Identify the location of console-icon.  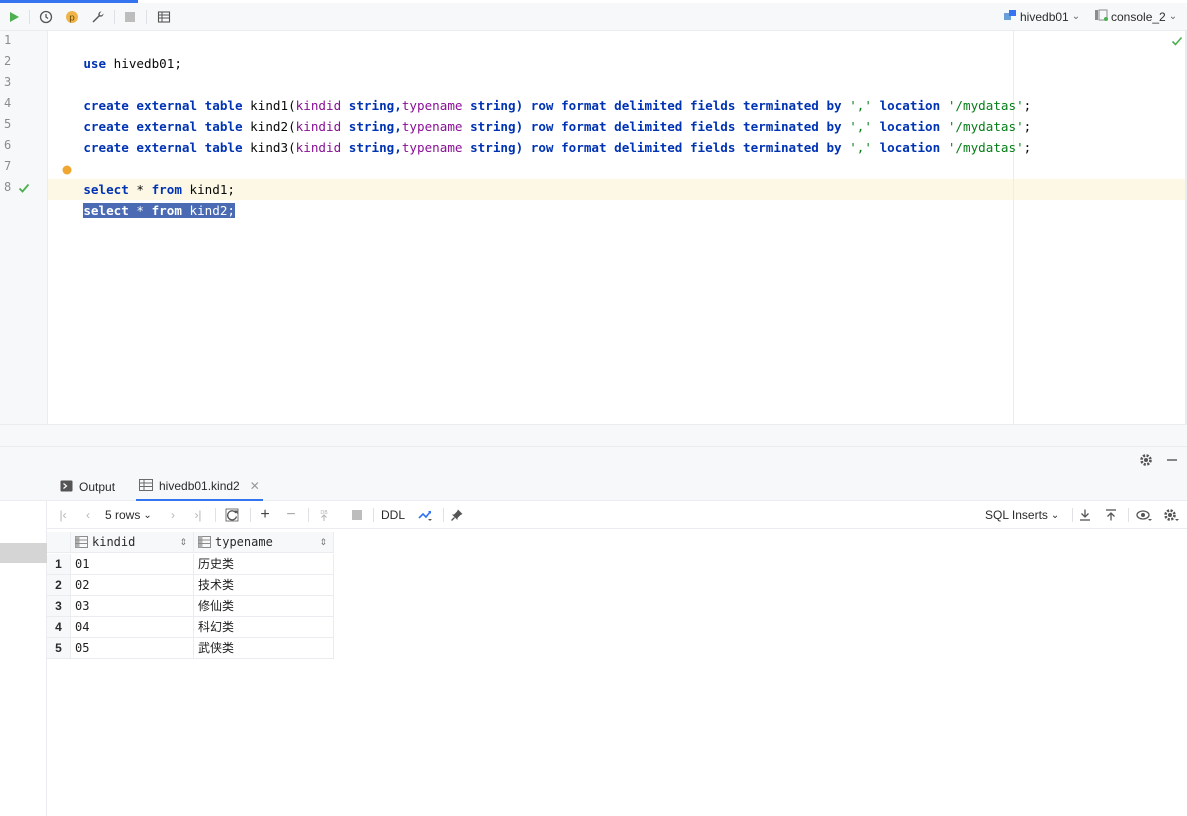
(1101, 16).